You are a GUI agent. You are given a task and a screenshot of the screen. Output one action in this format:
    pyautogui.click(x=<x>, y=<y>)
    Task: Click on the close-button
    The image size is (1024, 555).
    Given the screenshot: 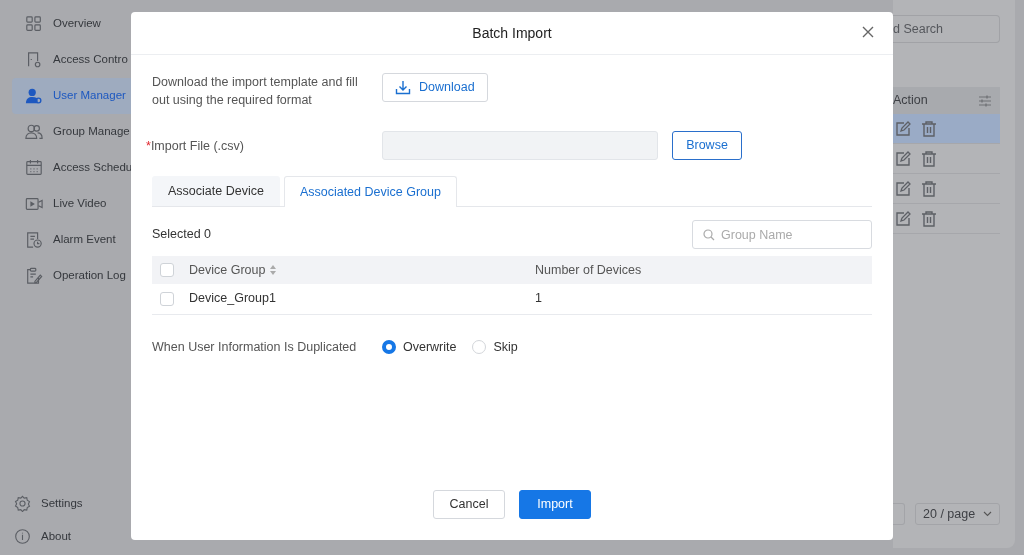 What is the action you would take?
    pyautogui.click(x=868, y=32)
    